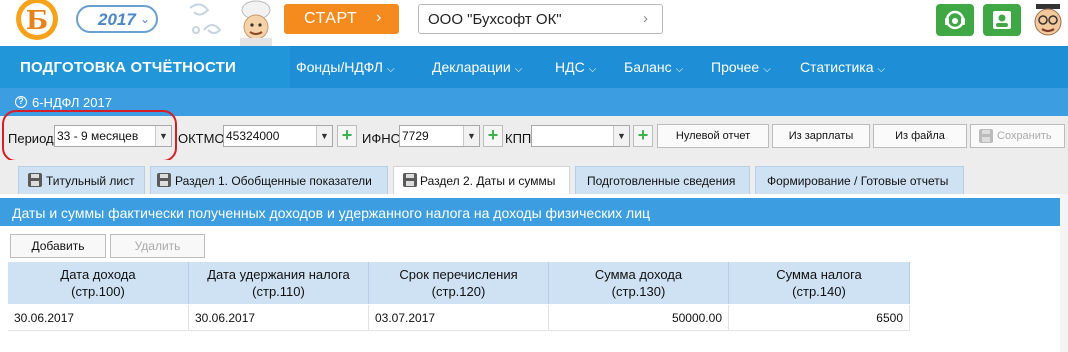 This screenshot has height=352, width=1068. Describe the element at coordinates (381, 138) in the screenshot. I see `ifns-label: ИФНС` at that location.